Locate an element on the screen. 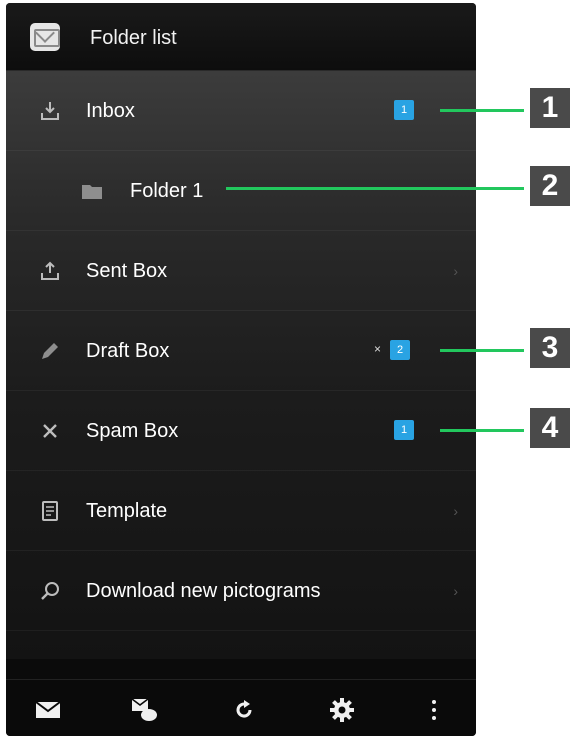 This screenshot has height=740, width=584. compose-icon is located at coordinates (144, 708).